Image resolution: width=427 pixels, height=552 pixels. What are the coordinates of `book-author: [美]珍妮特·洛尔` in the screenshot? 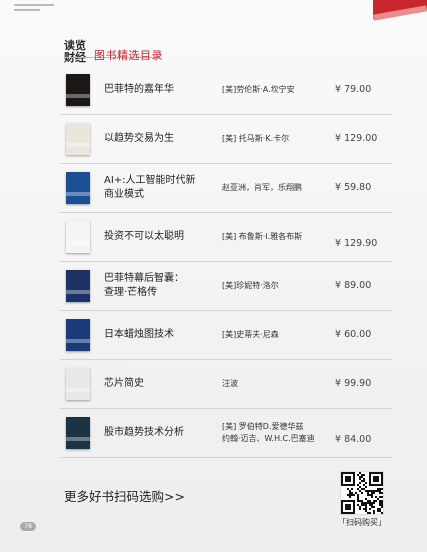 It's located at (278, 286).